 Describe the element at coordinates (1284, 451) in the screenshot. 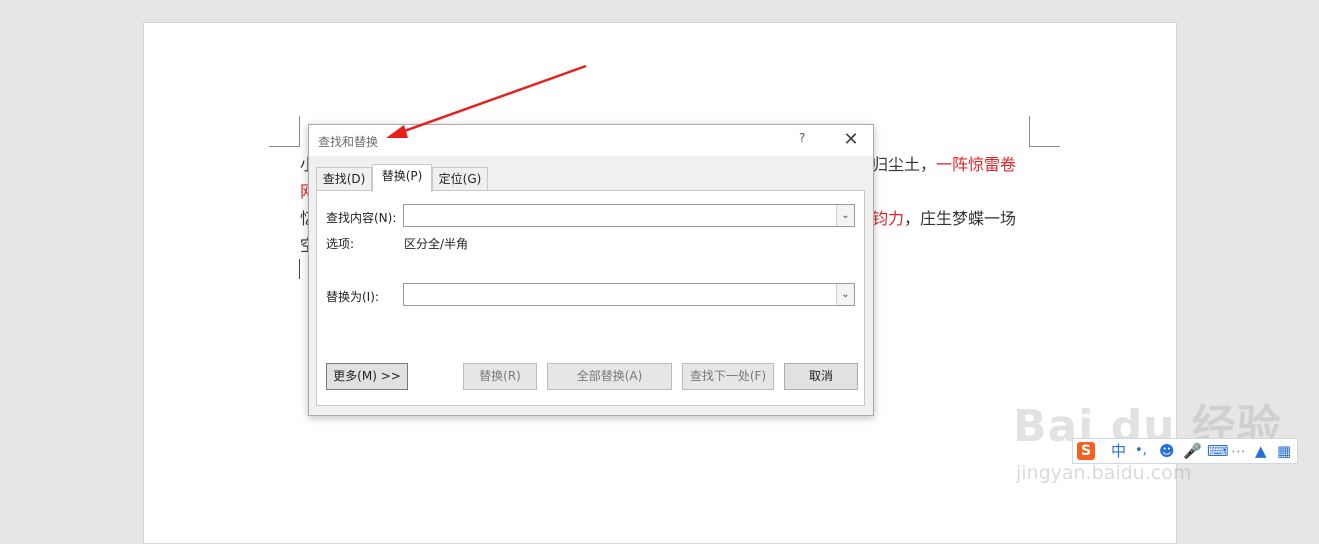

I see `toolbox-grid-icon: ▦` at that location.